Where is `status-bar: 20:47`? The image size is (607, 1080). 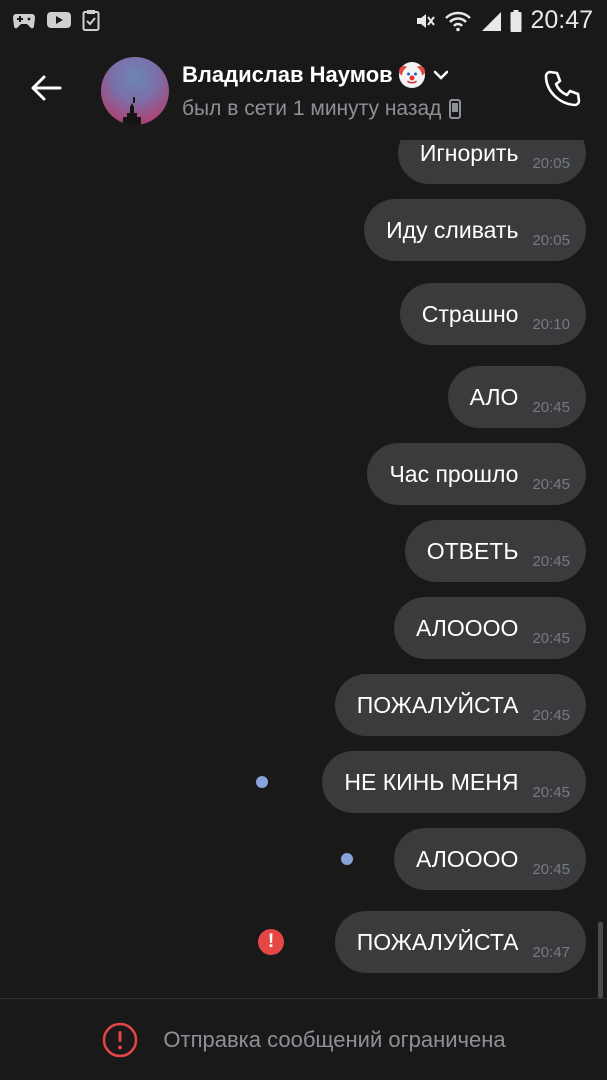
status-bar: 20:47 is located at coordinates (303, 20).